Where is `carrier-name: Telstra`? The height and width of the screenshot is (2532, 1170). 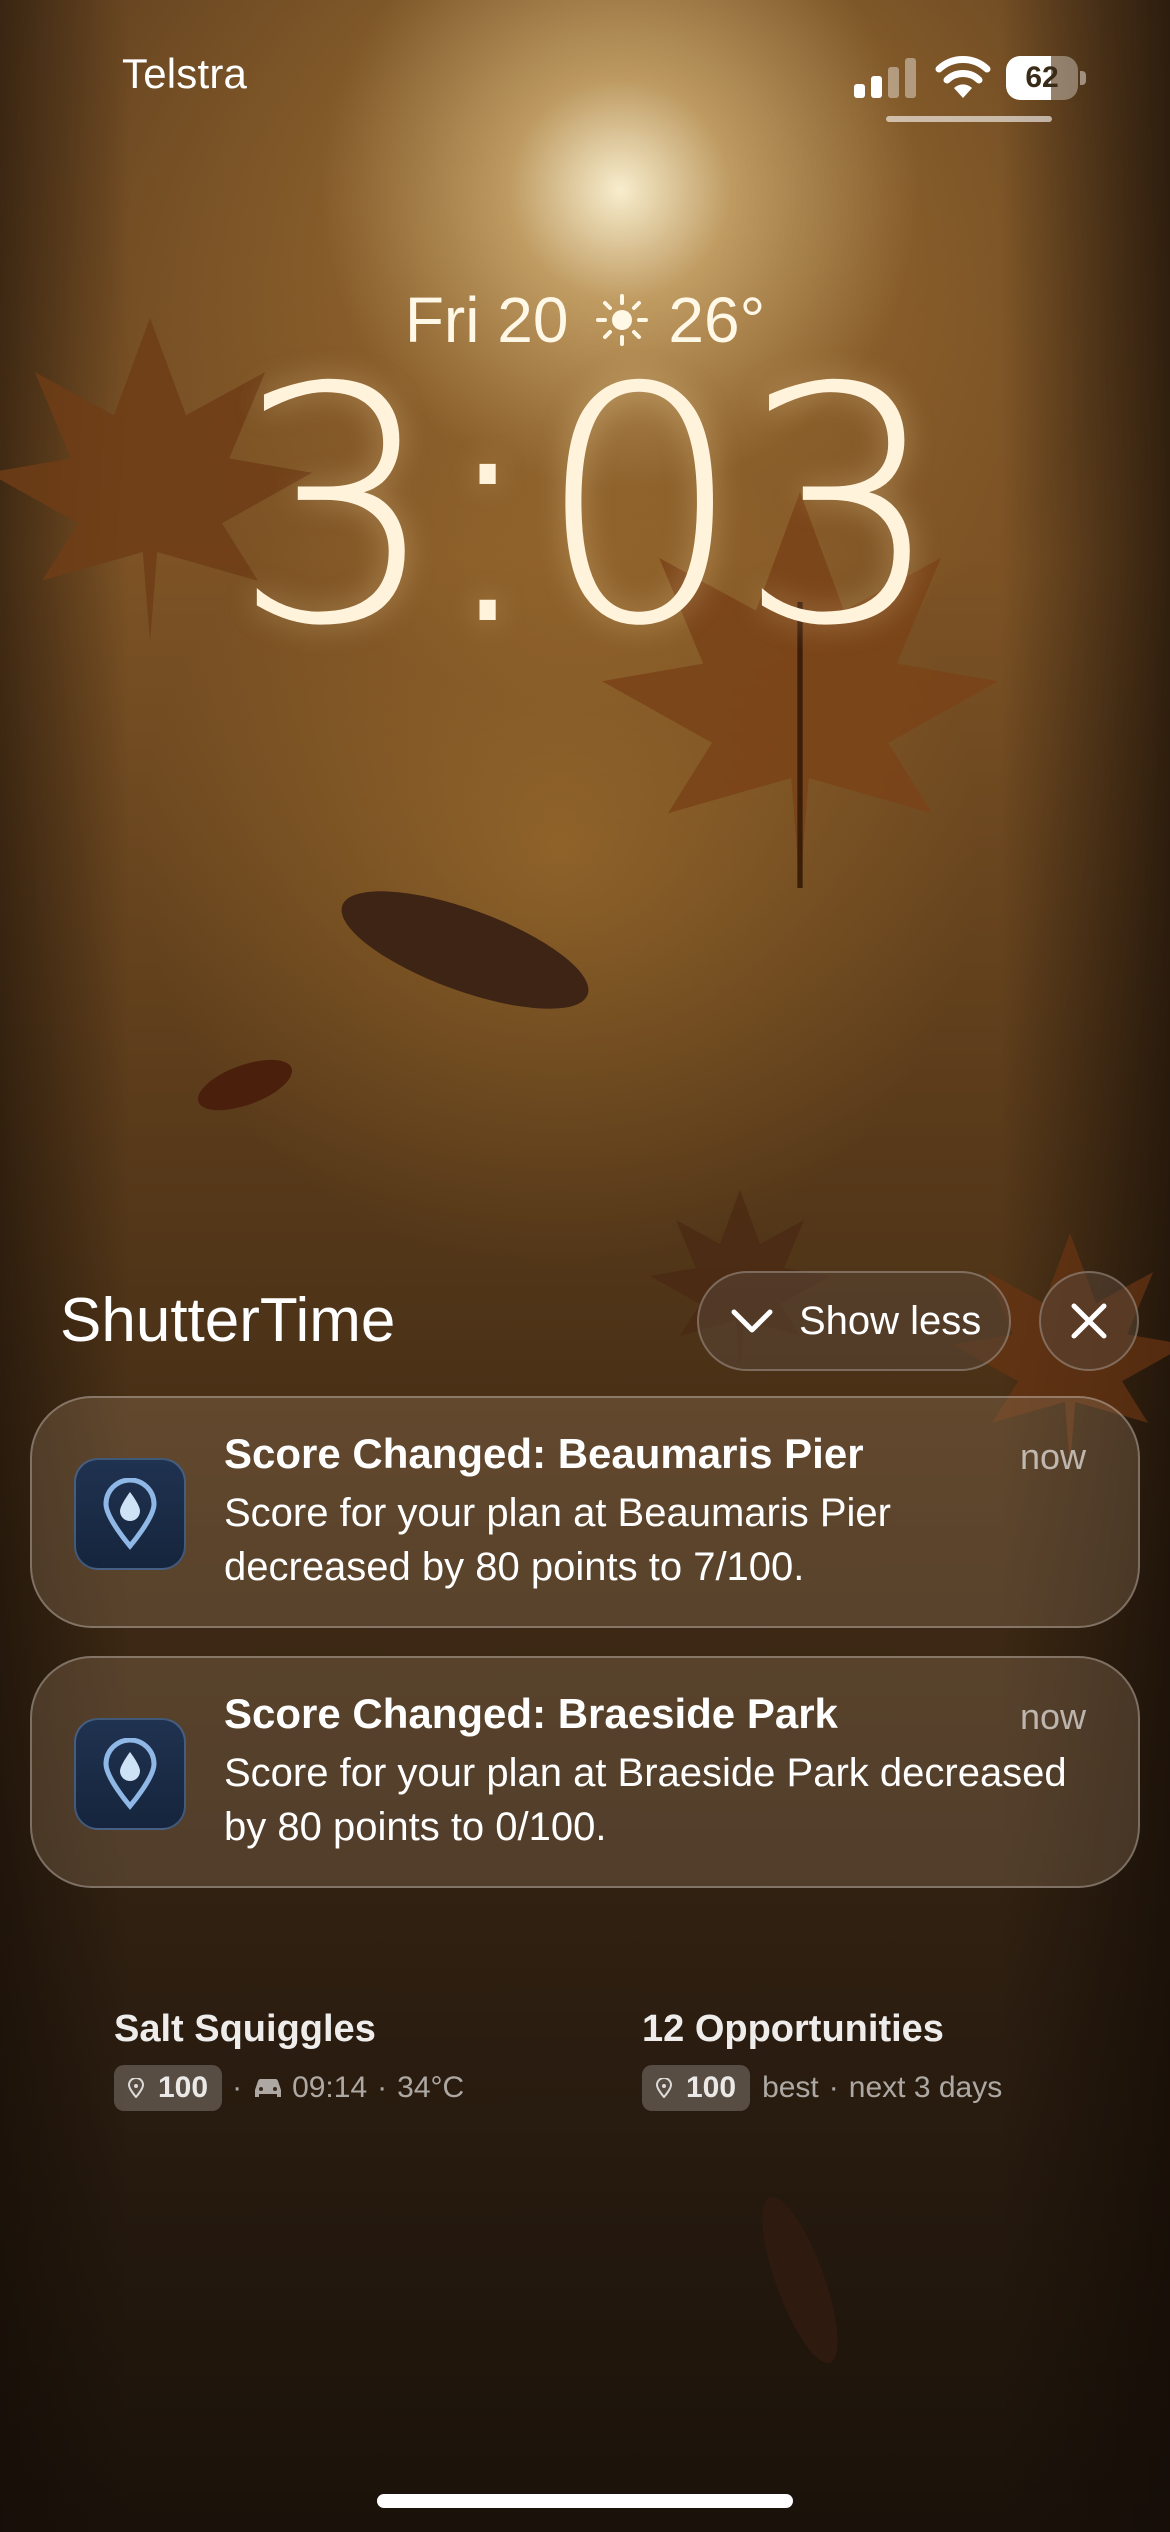 carrier-name: Telstra is located at coordinates (185, 73).